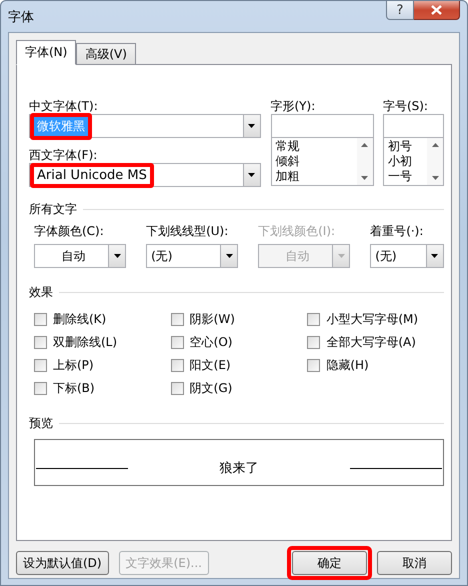 The height and width of the screenshot is (586, 468). What do you see at coordinates (61, 126) in the screenshot?
I see `font-value: 微软雅黑` at bounding box center [61, 126].